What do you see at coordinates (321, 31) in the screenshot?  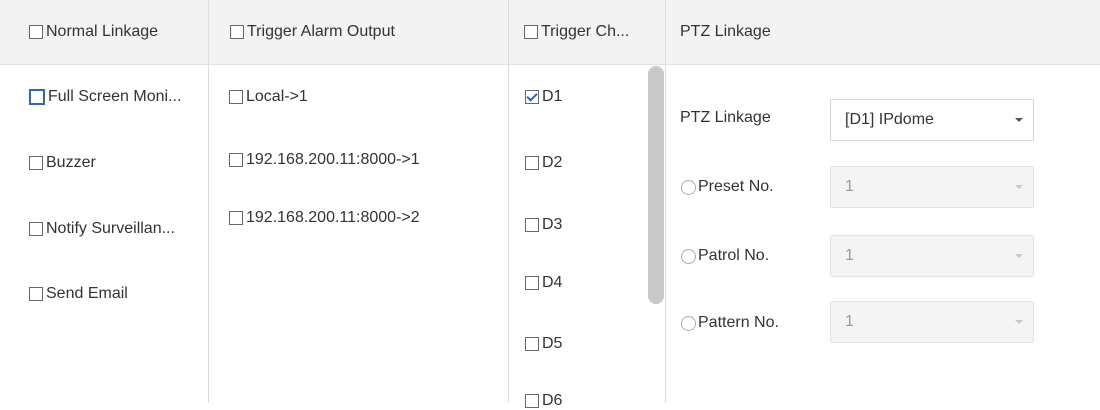 I see `trigger-alarm-output-header-label: Trigger Alarm Output` at bounding box center [321, 31].